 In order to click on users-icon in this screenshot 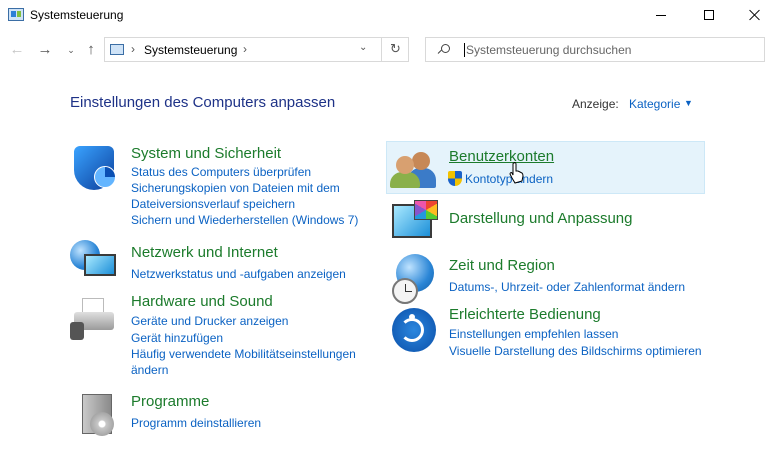, I will do `click(414, 172)`.